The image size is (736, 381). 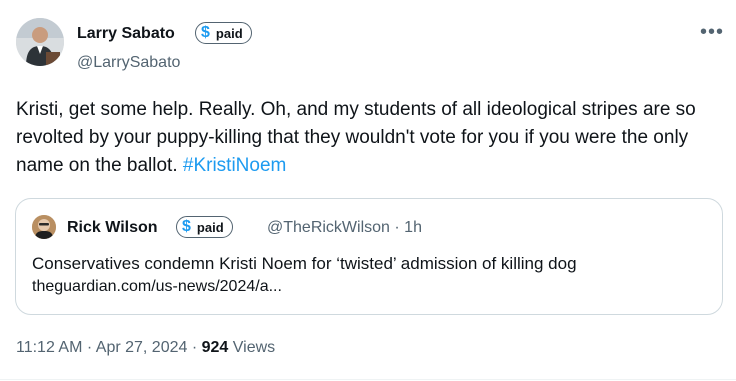 What do you see at coordinates (254, 347) in the screenshot?
I see `views-label: Views` at bounding box center [254, 347].